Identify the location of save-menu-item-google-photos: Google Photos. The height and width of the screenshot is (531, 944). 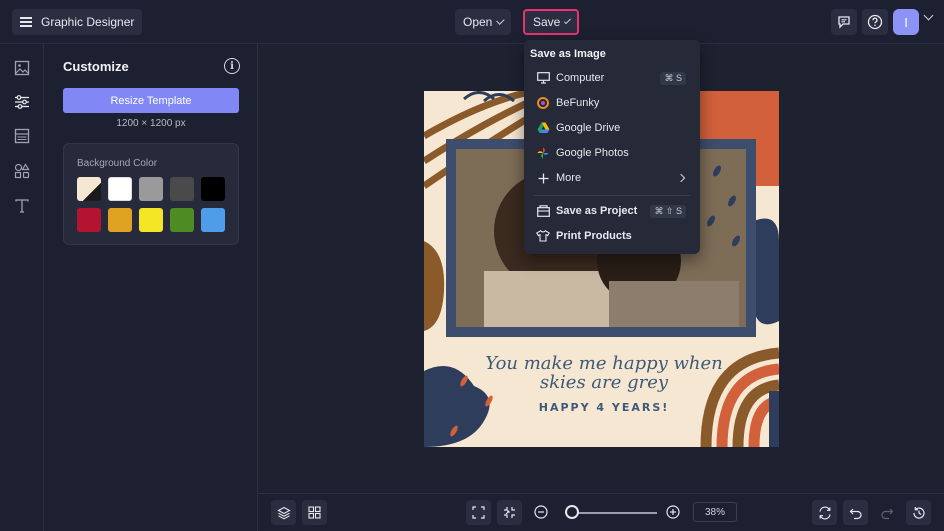
(612, 153).